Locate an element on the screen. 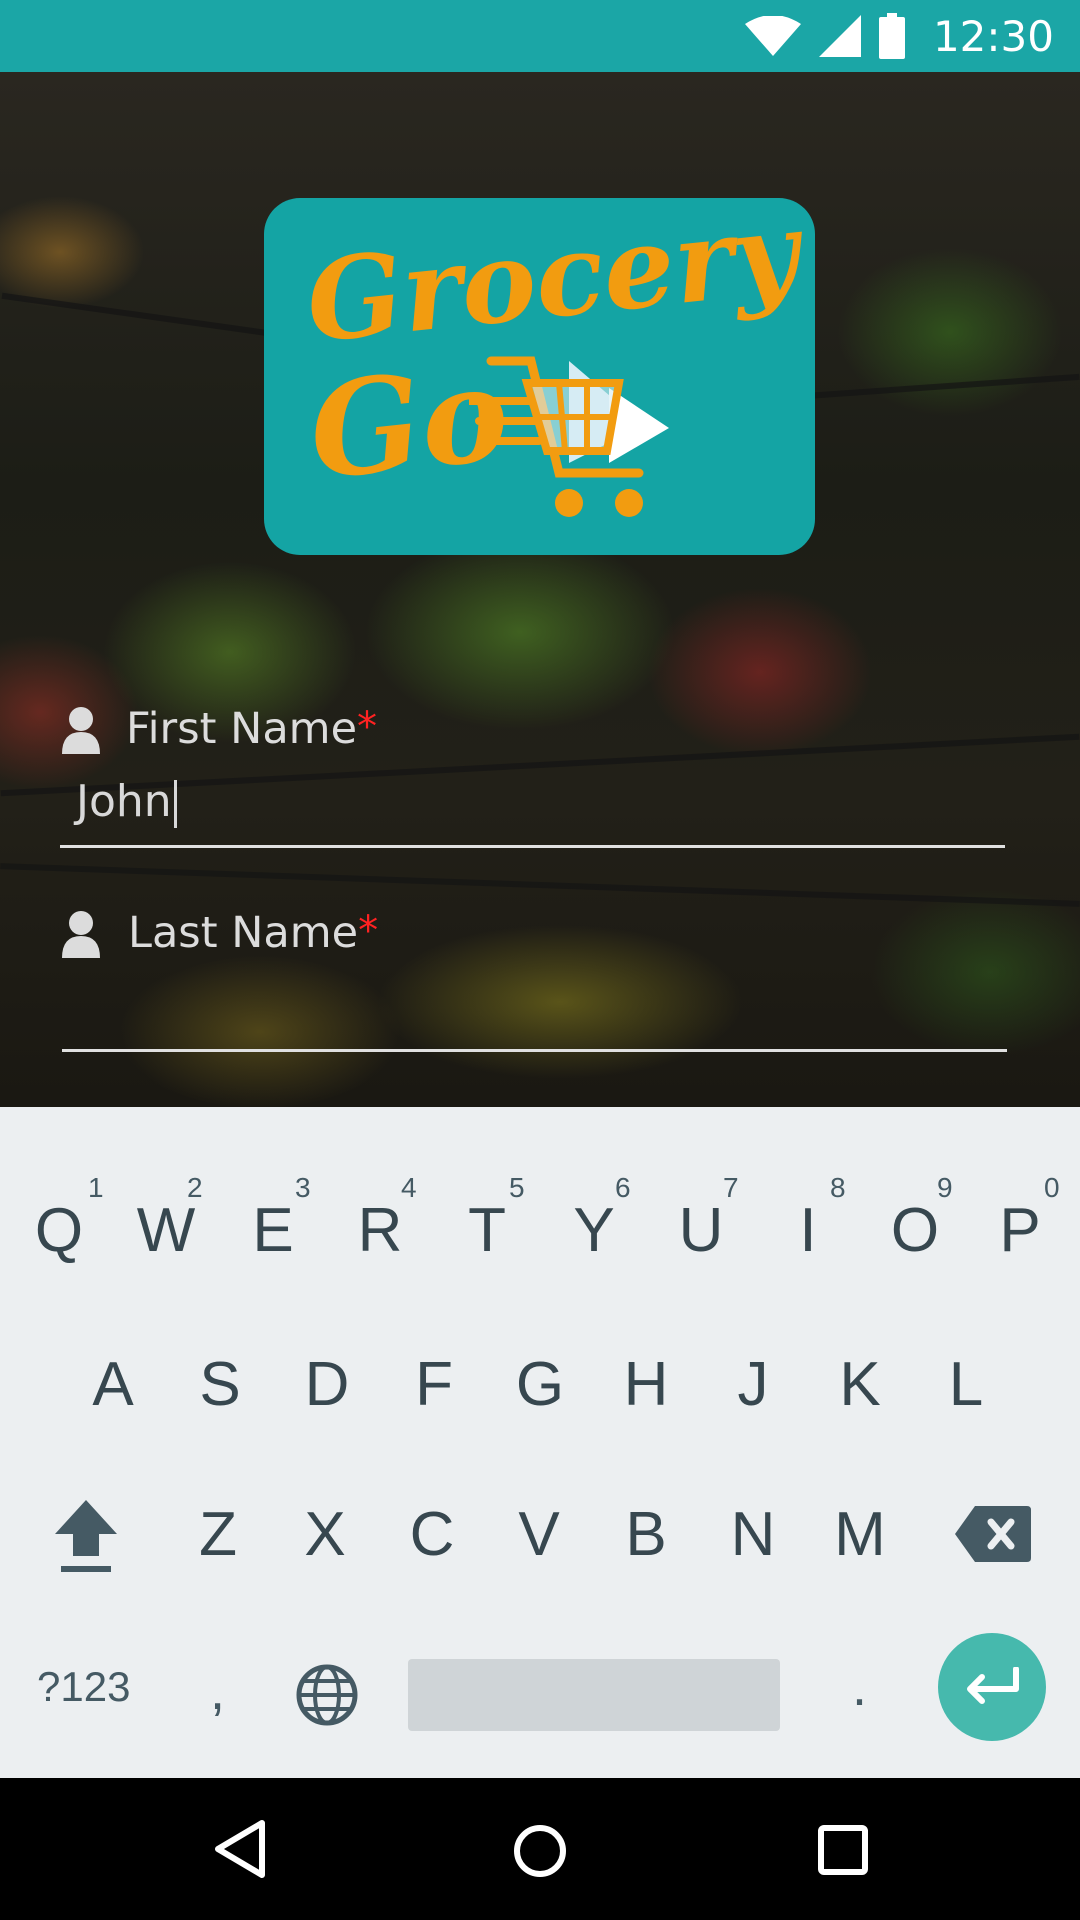  app-logo: Grocery Go is located at coordinates (539, 371).